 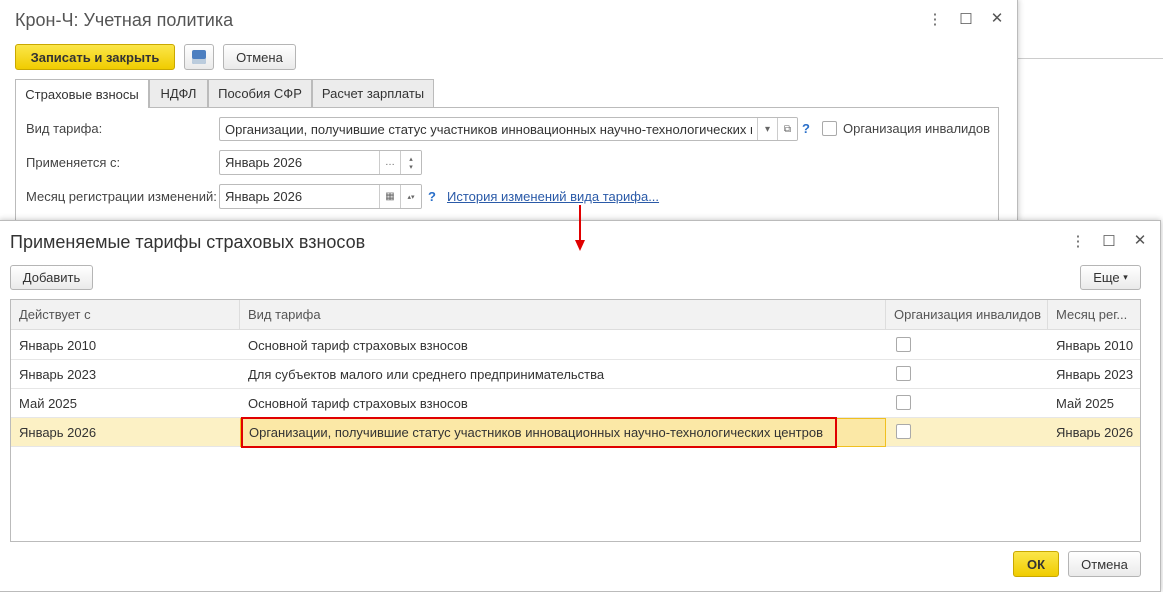 What do you see at coordinates (82, 93) in the screenshot?
I see `tab-insurance: Страховые взносы` at bounding box center [82, 93].